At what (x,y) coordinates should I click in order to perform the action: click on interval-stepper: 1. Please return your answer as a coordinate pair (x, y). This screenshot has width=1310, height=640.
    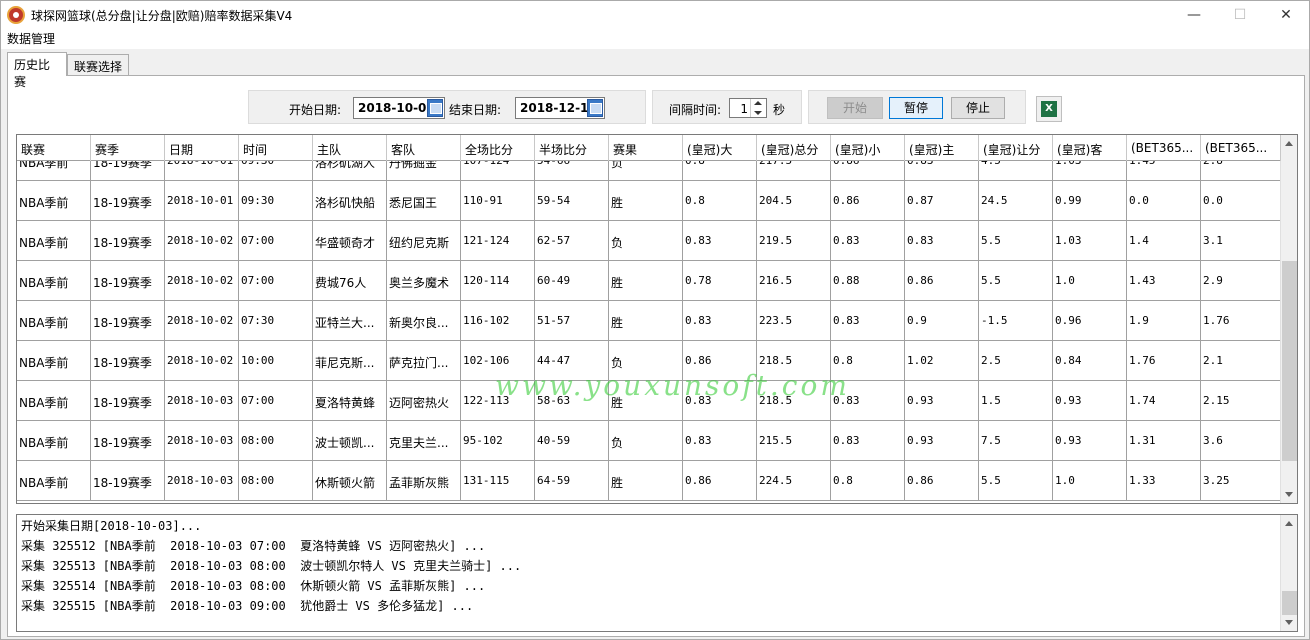
    Looking at the image, I should click on (748, 108).